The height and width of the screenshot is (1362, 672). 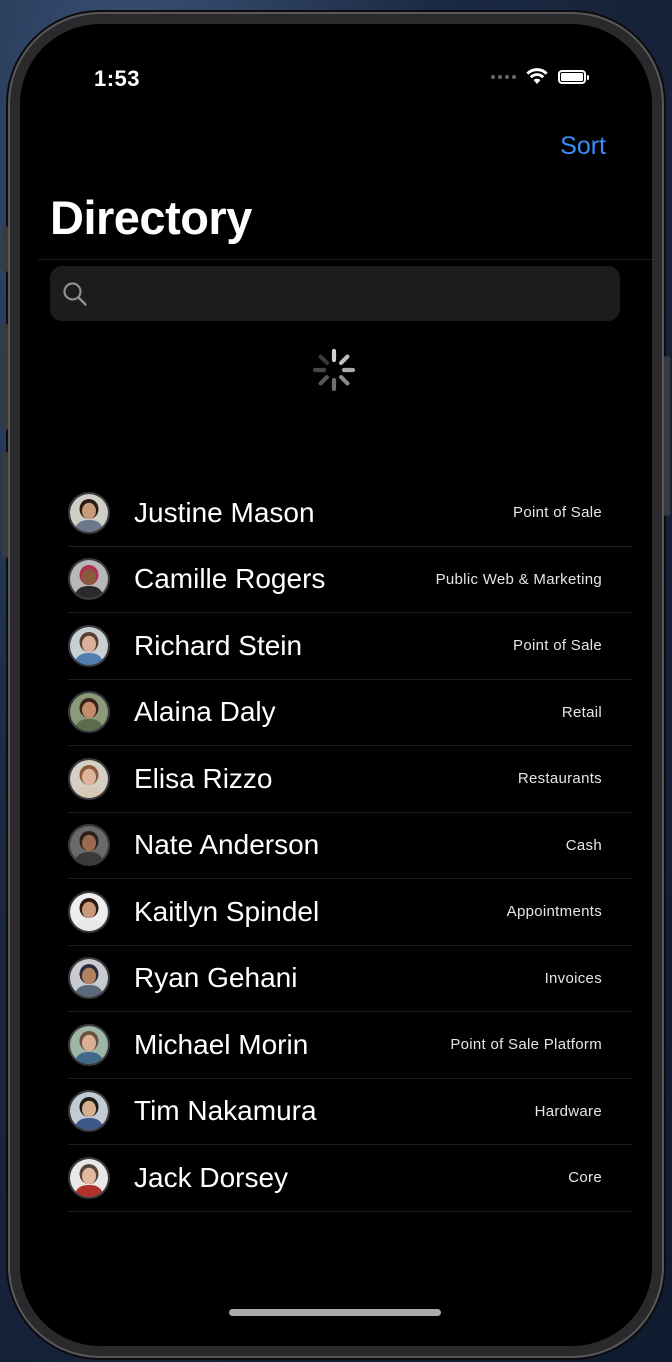 What do you see at coordinates (227, 845) in the screenshot?
I see `person-name: Nate Anderson` at bounding box center [227, 845].